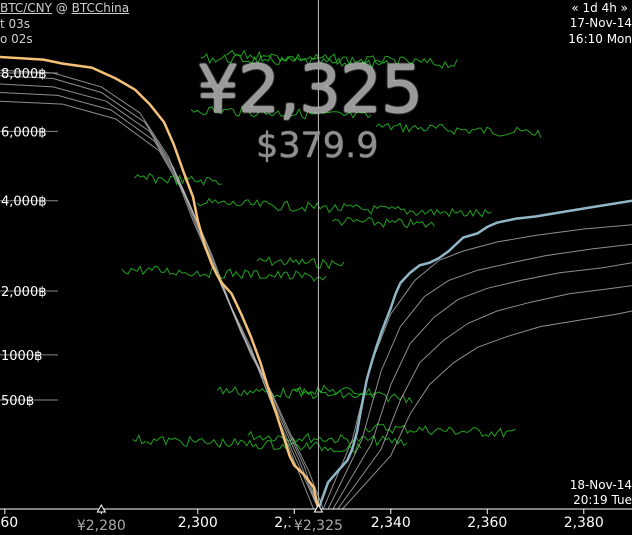 Image resolution: width=632 pixels, height=535 pixels. I want to click on at-sign: @, so click(61, 8).